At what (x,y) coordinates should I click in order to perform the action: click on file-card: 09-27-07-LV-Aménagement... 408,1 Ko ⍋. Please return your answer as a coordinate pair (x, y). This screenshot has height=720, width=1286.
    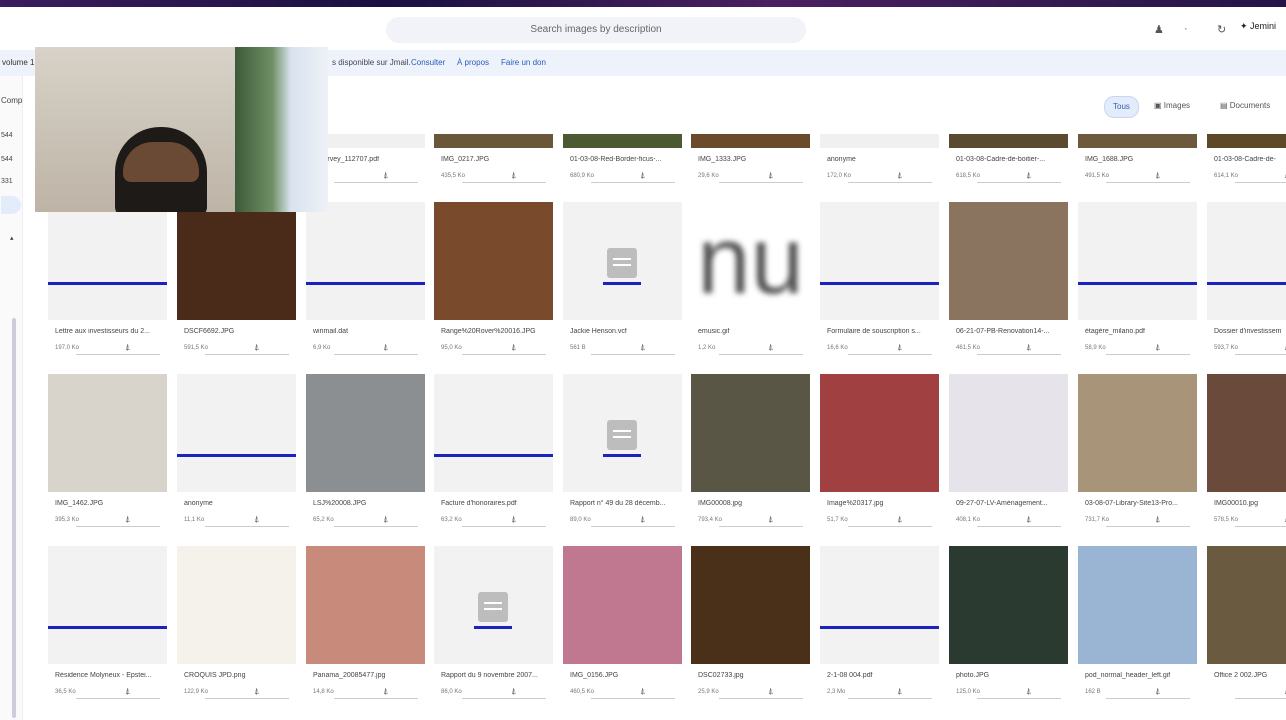
    Looking at the image, I should click on (1008, 454).